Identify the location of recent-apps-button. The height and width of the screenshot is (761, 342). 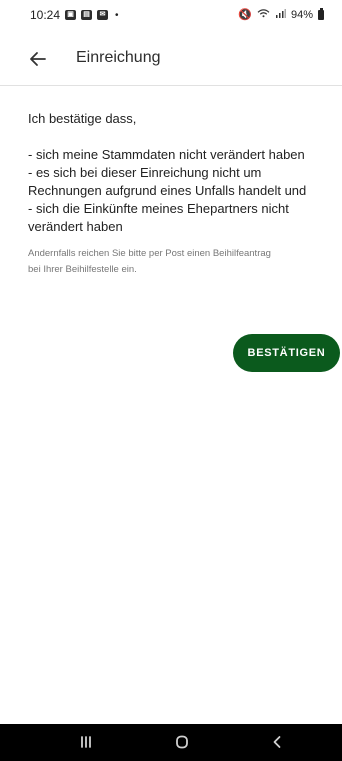
(86, 742).